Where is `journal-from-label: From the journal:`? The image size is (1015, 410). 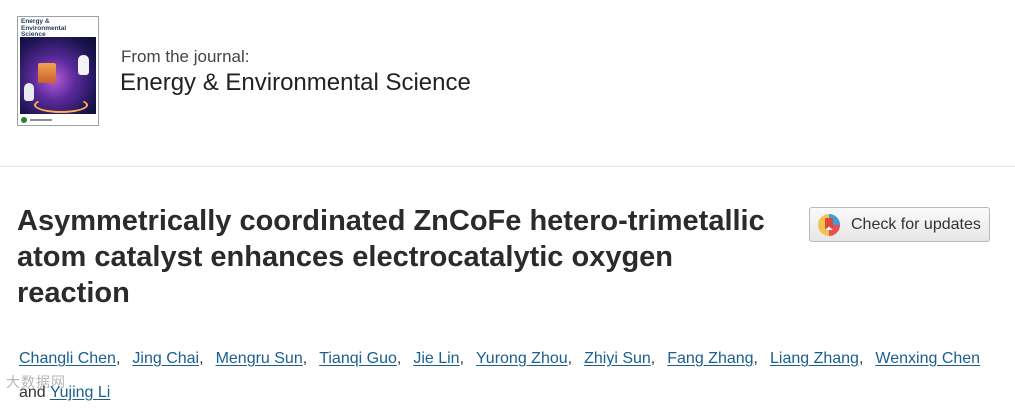
journal-from-label: From the journal: is located at coordinates (185, 56).